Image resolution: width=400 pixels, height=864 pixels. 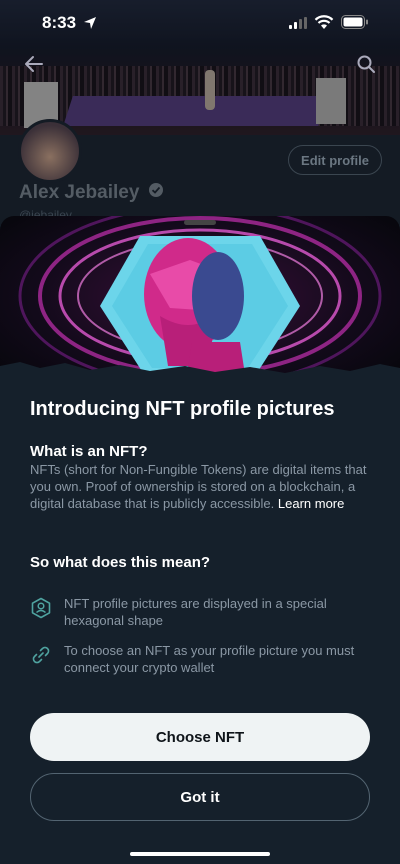 What do you see at coordinates (182, 409) in the screenshot?
I see `sheet-title: Introducing NFT profile pictures` at bounding box center [182, 409].